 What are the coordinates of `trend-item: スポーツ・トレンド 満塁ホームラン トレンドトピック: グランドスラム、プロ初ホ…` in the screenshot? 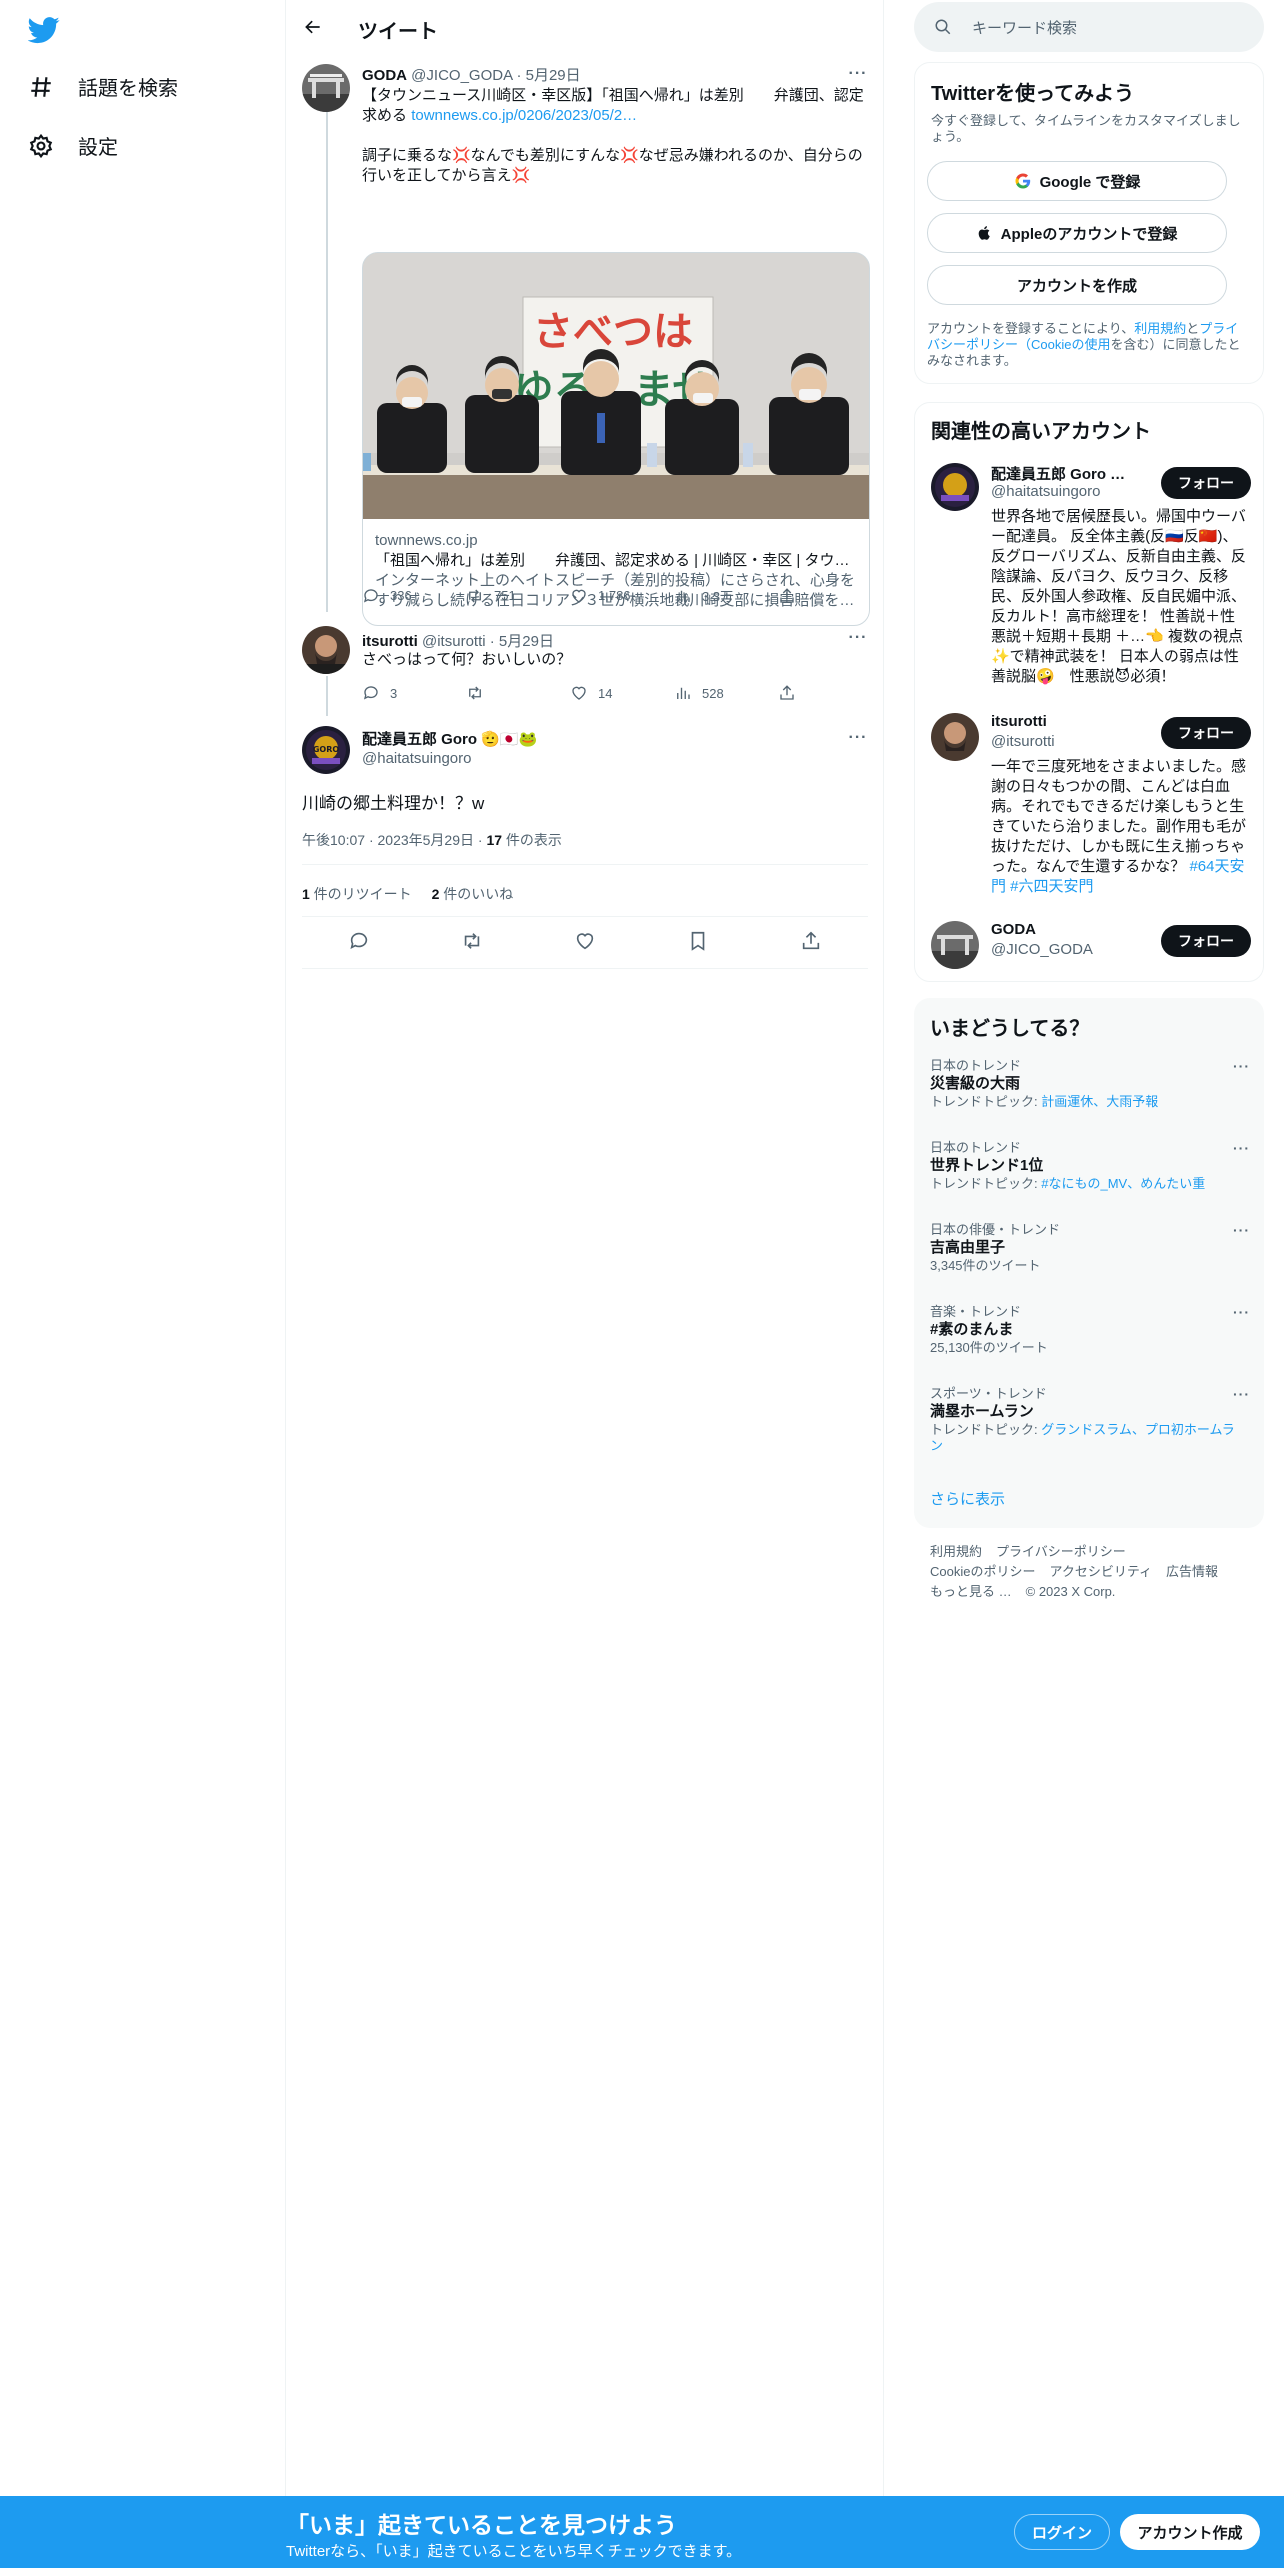 It's located at (1090, 1420).